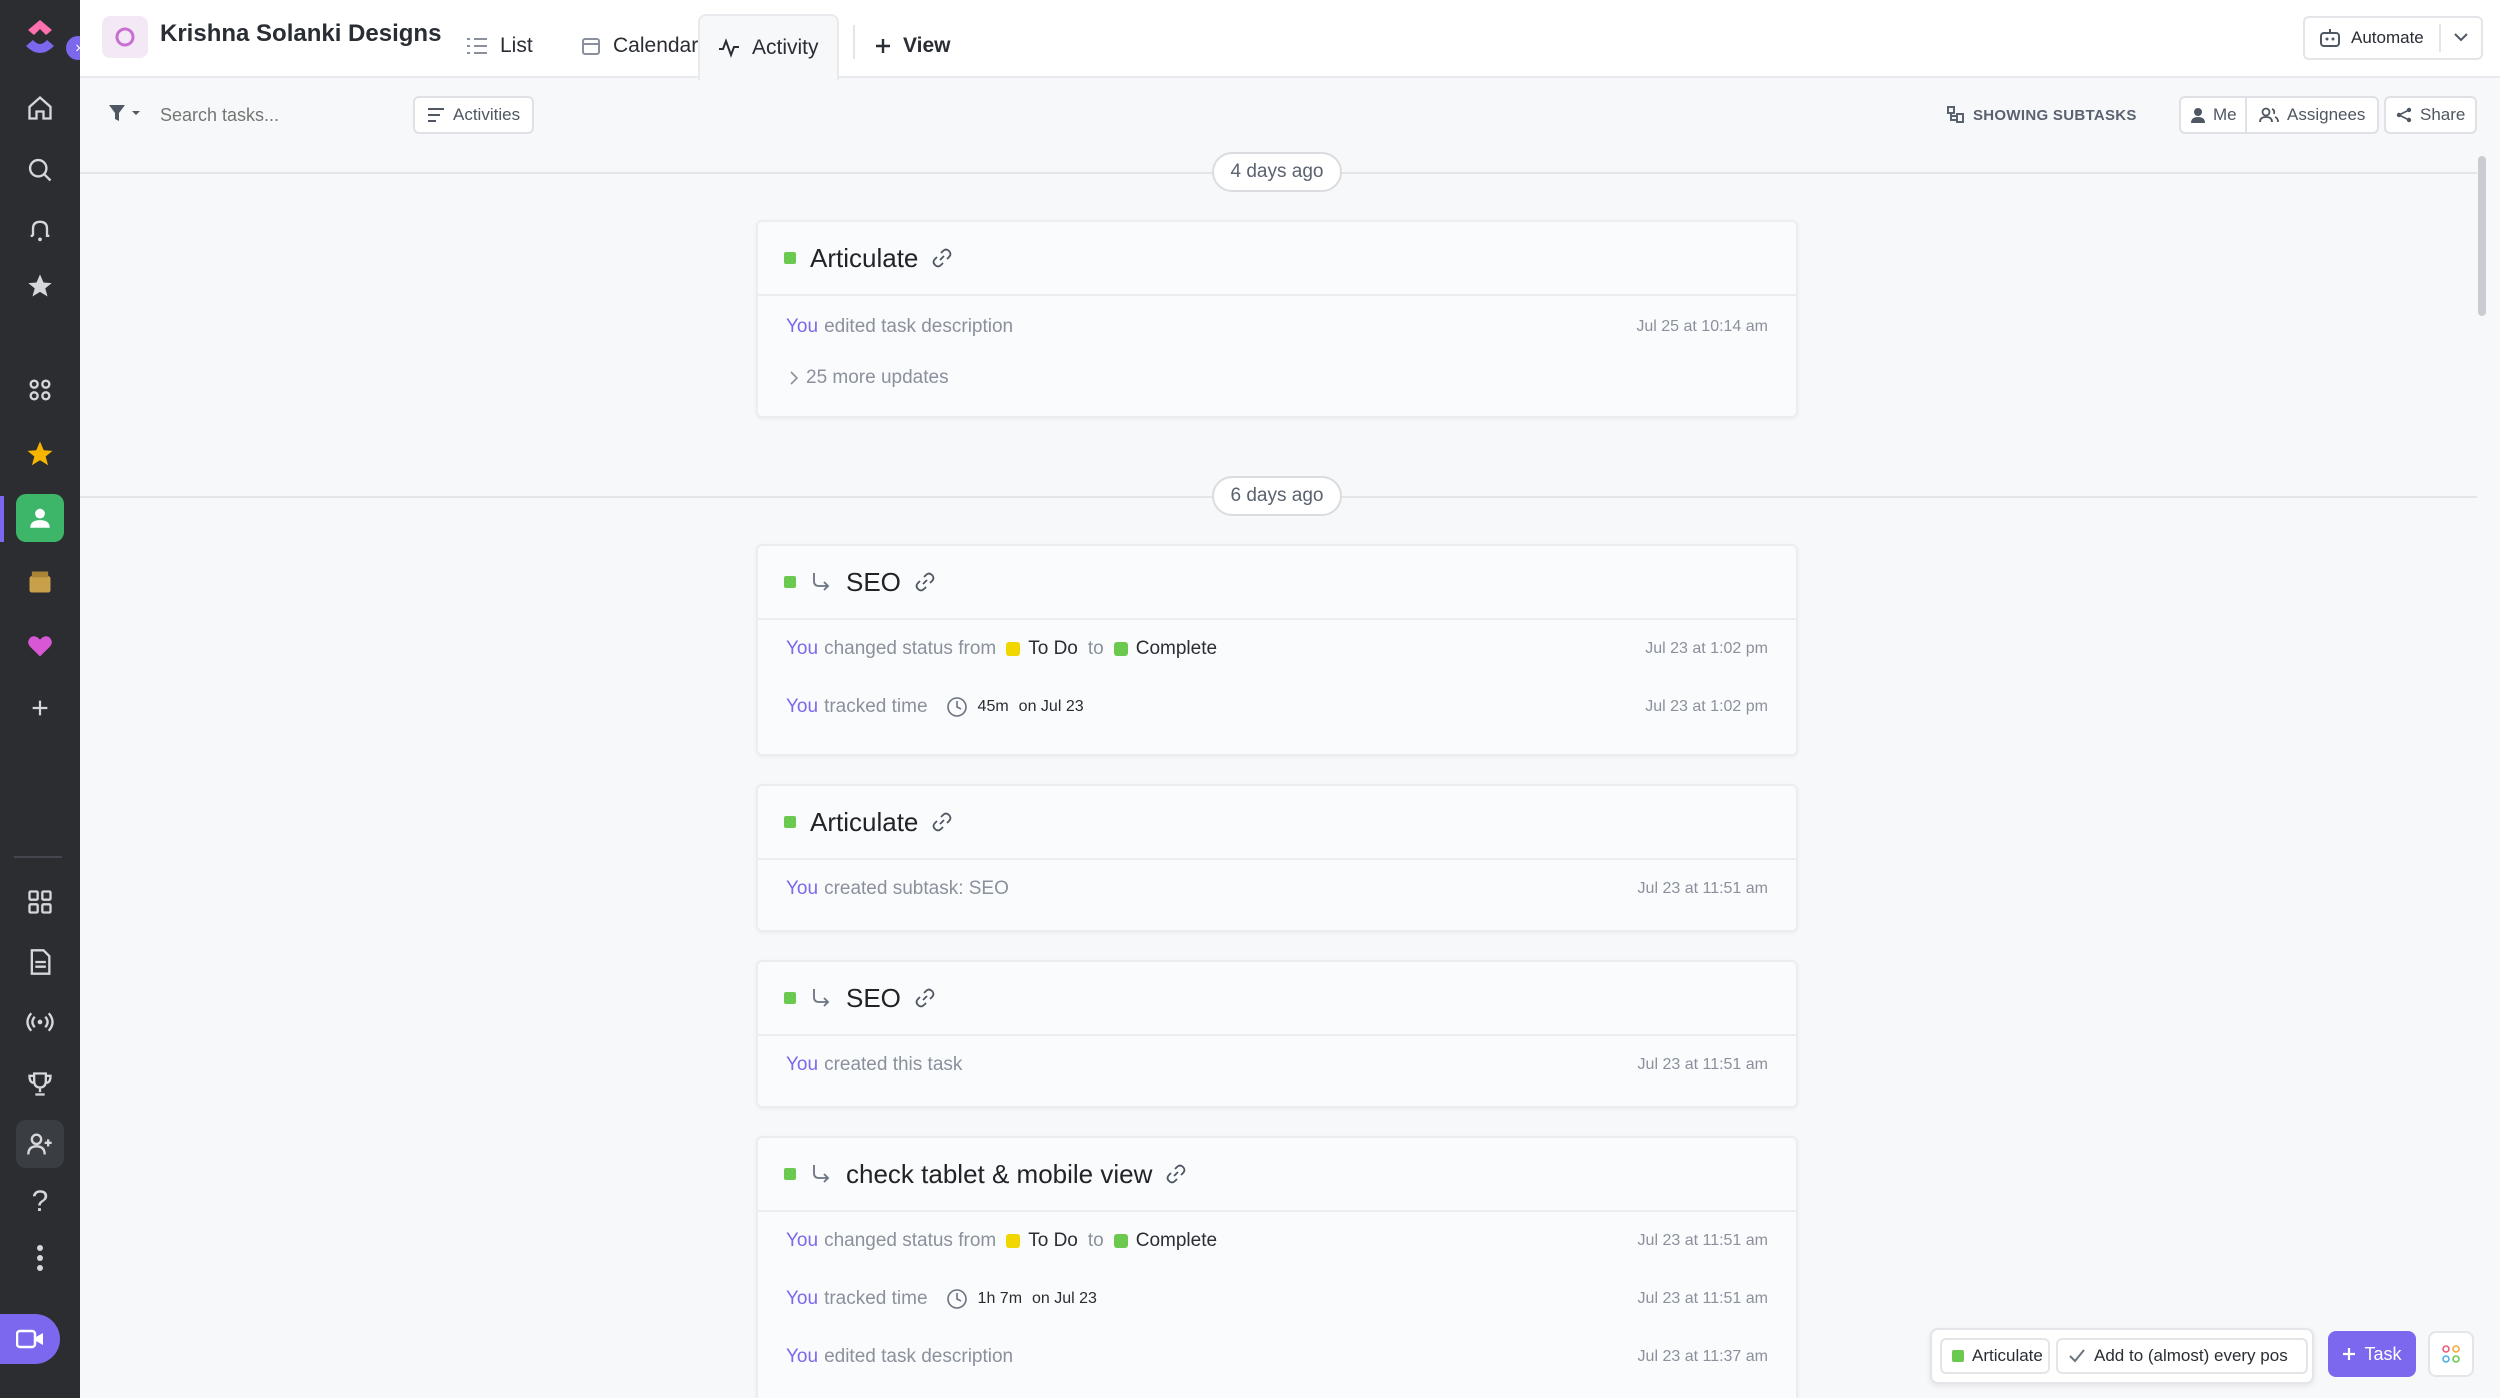 This screenshot has height=1398, width=2500. I want to click on tab-activity: Activity, so click(768, 47).